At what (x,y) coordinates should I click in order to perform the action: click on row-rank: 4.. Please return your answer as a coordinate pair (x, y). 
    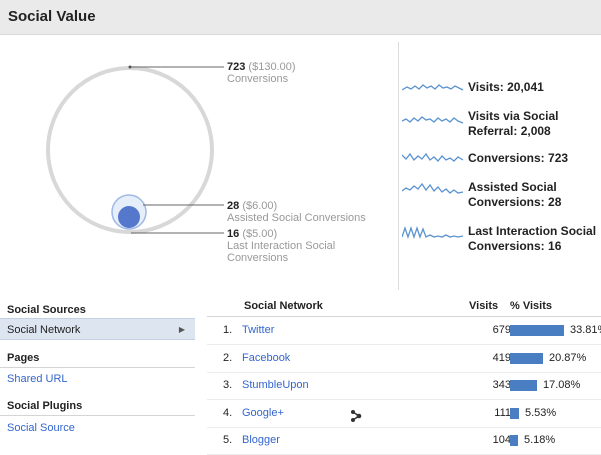
    Looking at the image, I should click on (228, 413).